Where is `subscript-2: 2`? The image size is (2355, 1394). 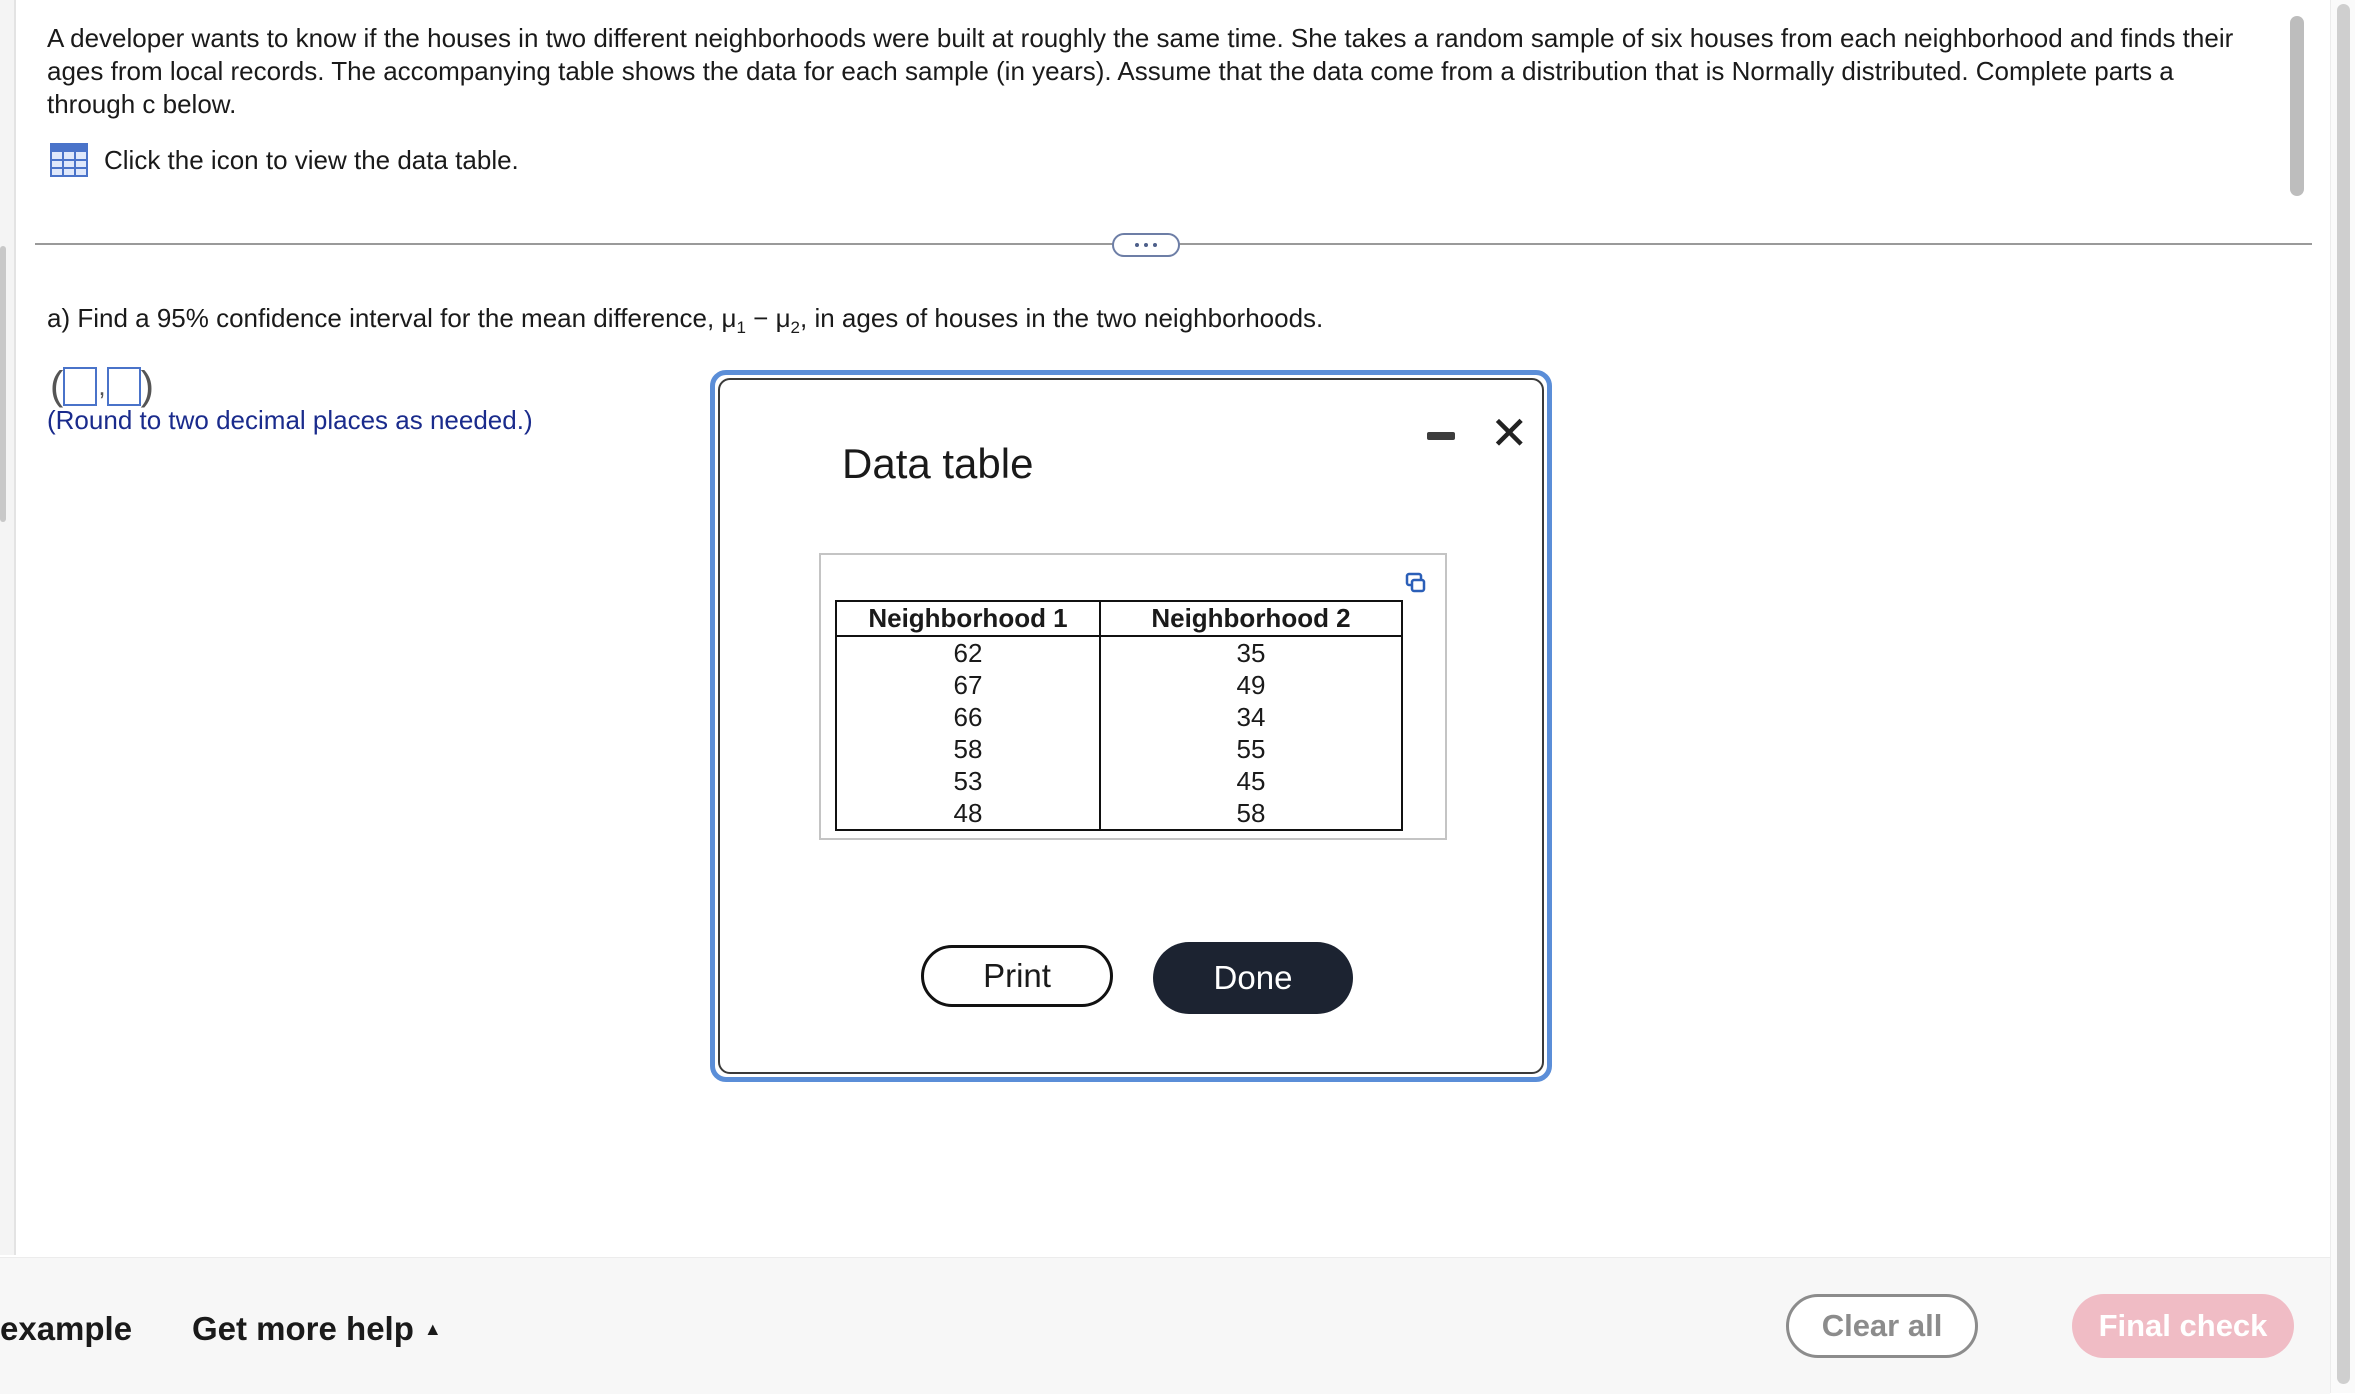
subscript-2: 2 is located at coordinates (795, 328).